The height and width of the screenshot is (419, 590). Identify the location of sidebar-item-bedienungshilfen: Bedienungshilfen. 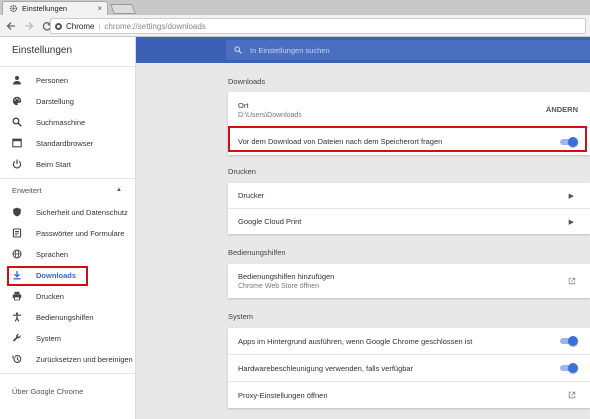
(68, 317).